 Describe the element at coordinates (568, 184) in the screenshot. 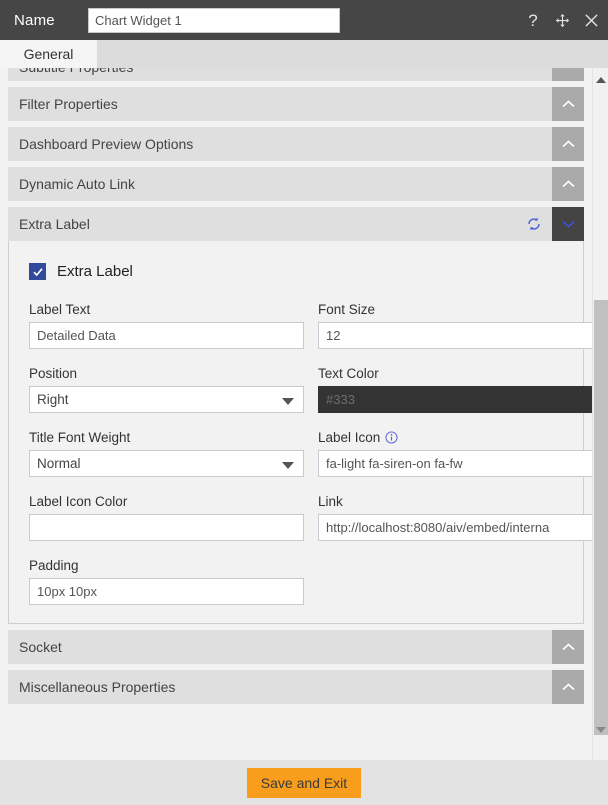

I see `section-toggle-dynamic-auto-link` at that location.